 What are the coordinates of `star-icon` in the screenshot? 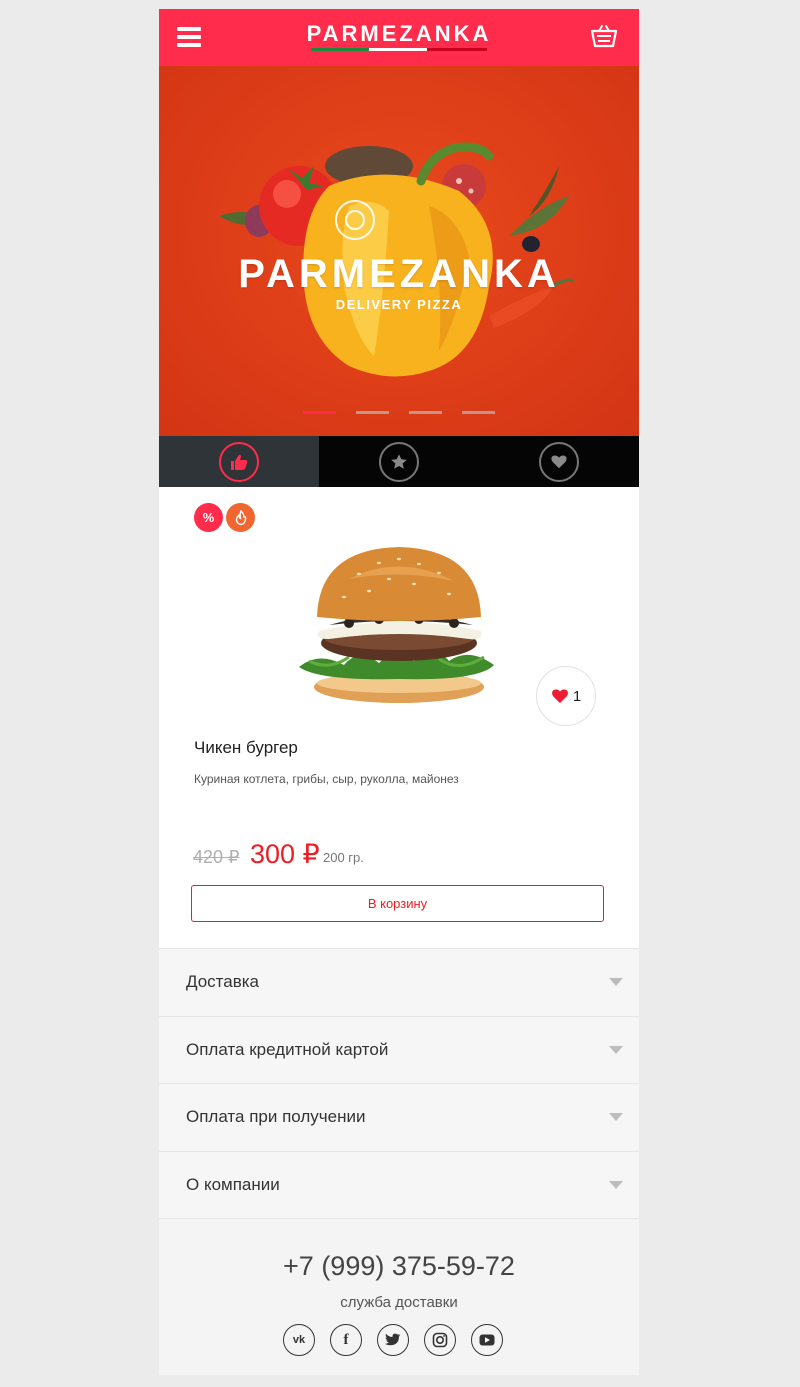 It's located at (399, 461).